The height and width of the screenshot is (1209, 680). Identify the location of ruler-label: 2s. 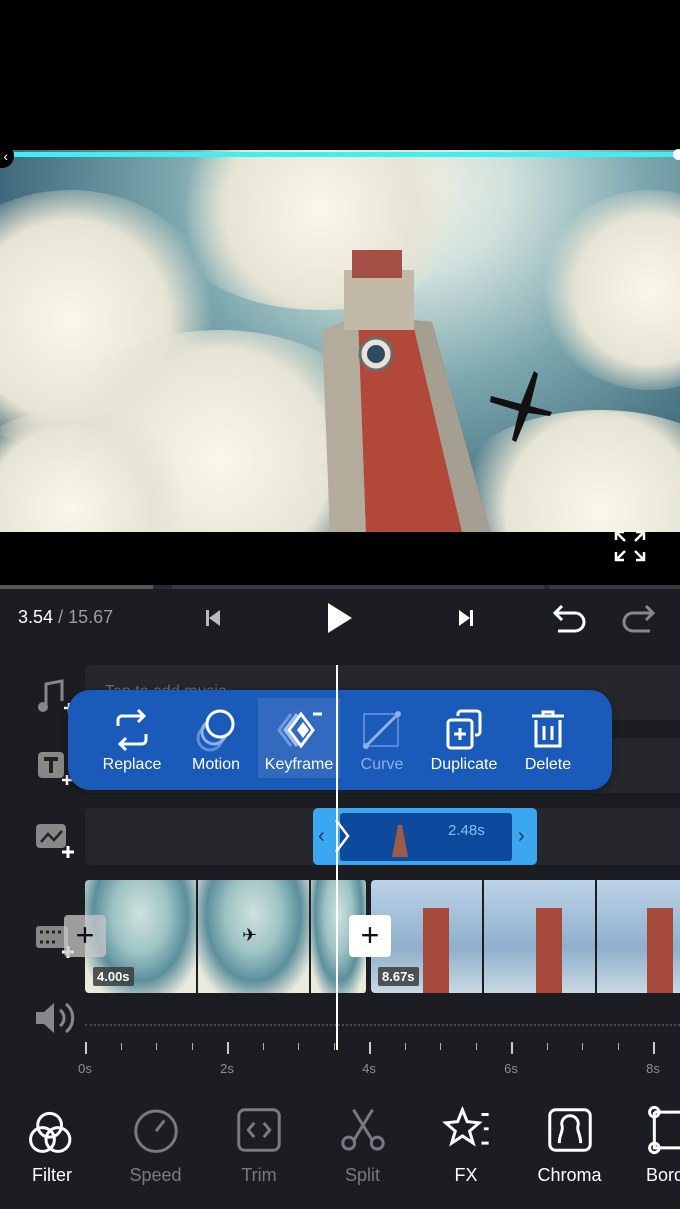
(227, 1068).